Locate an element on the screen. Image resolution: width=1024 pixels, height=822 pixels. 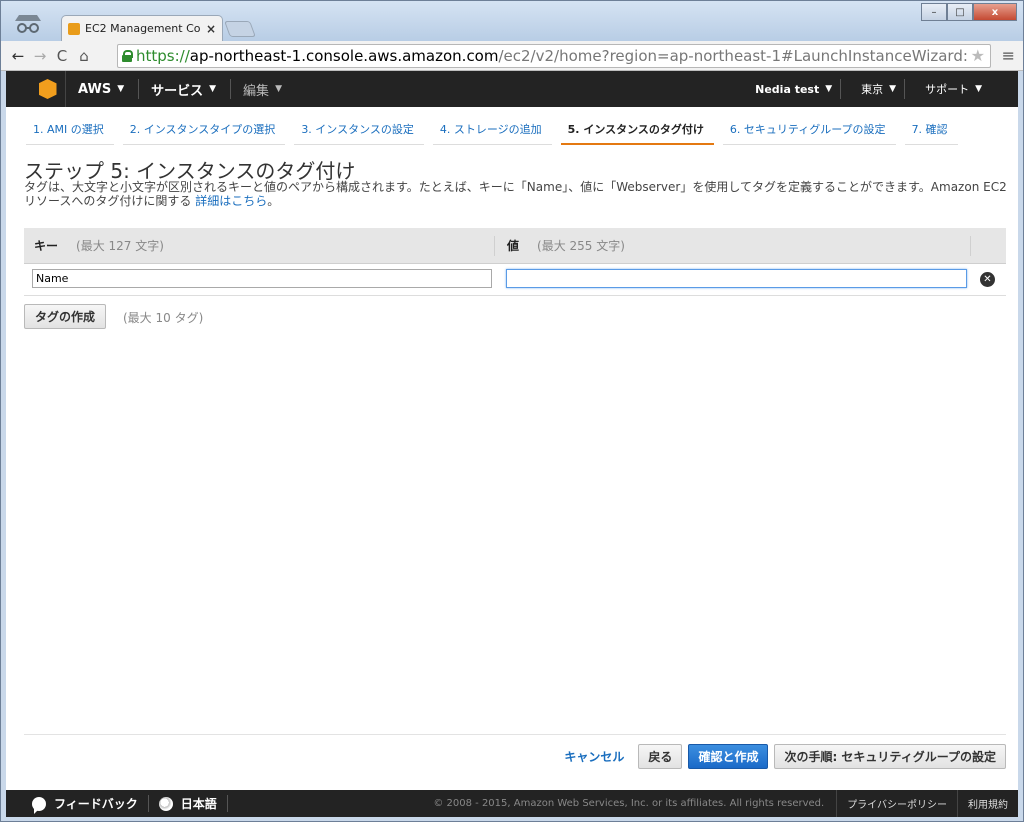
cancel-link: キャンセル is located at coordinates (594, 756).